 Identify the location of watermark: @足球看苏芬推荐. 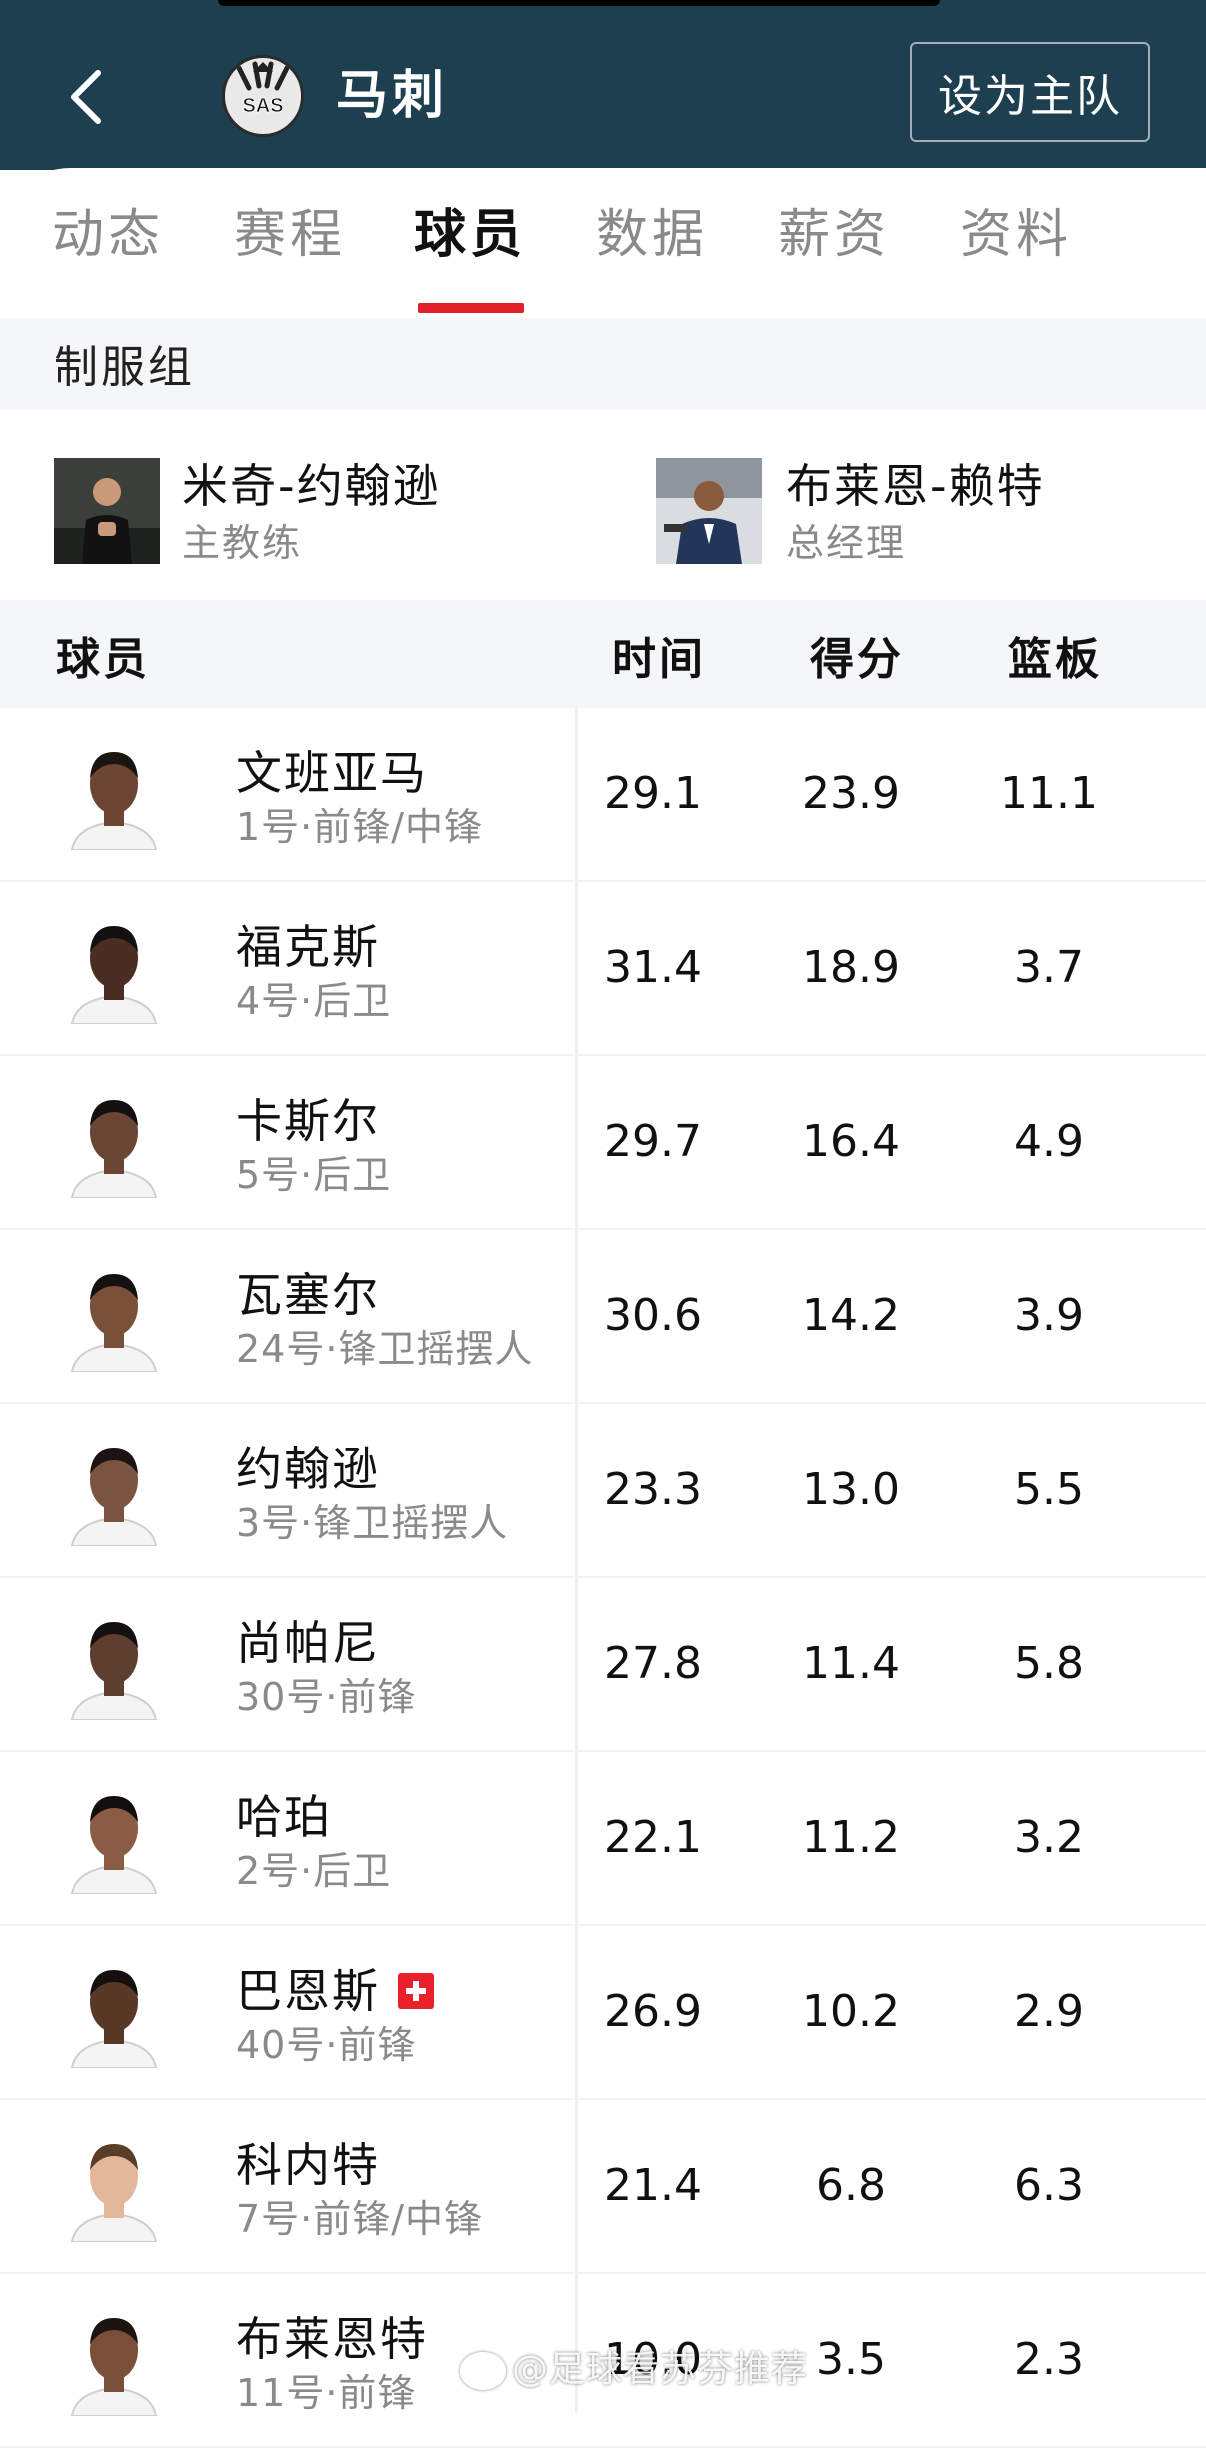
(634, 2366).